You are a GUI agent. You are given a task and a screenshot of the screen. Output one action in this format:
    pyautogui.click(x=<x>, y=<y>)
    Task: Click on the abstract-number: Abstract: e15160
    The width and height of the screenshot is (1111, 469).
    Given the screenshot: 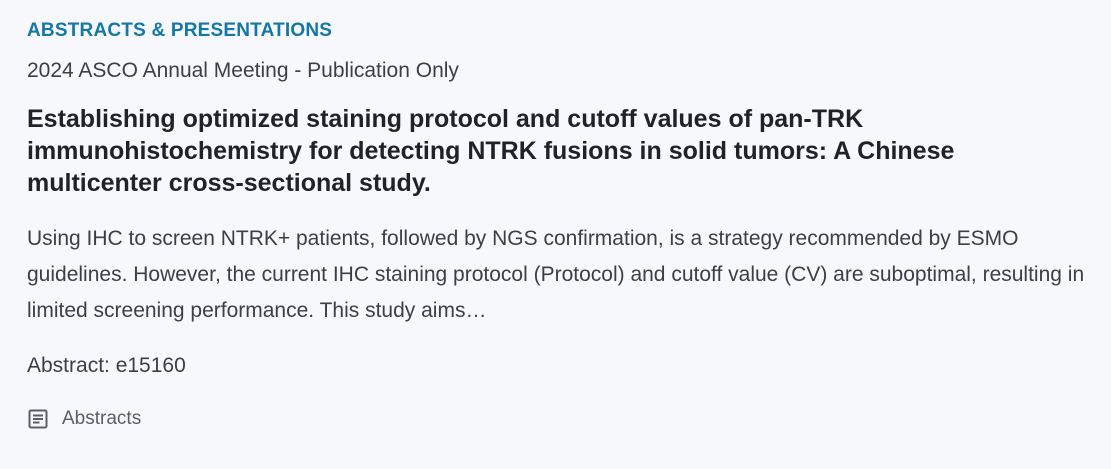 What is the action you would take?
    pyautogui.click(x=106, y=365)
    